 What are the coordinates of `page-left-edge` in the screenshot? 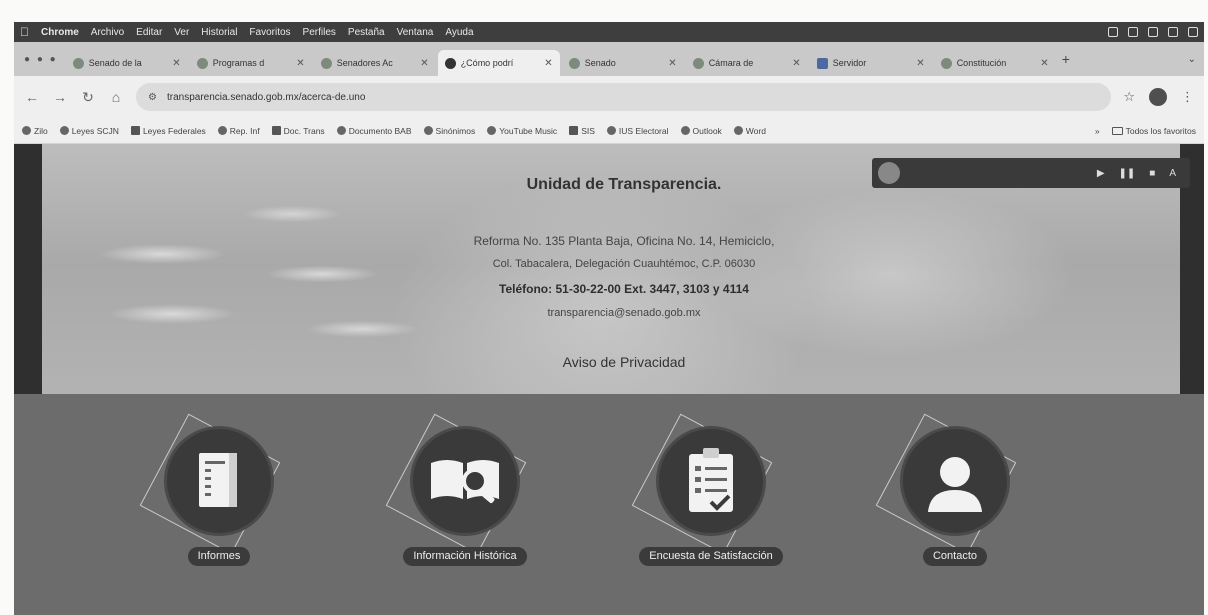 It's located at (28, 269).